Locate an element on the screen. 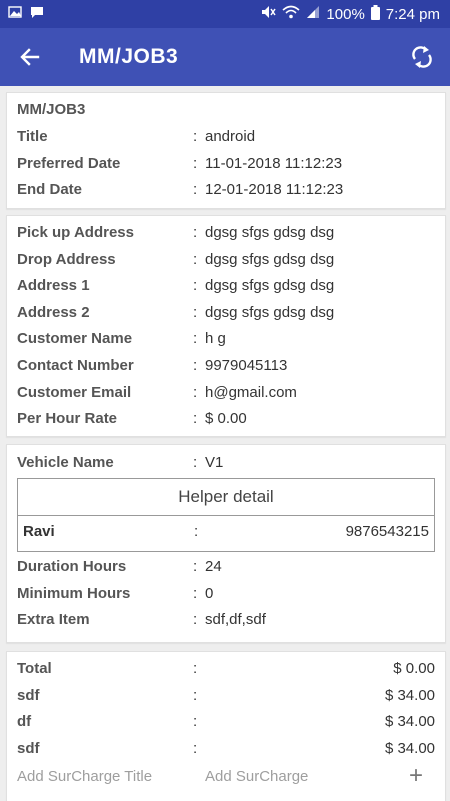 The height and width of the screenshot is (801, 450). detail-row: Customer Name : h g is located at coordinates (226, 339).